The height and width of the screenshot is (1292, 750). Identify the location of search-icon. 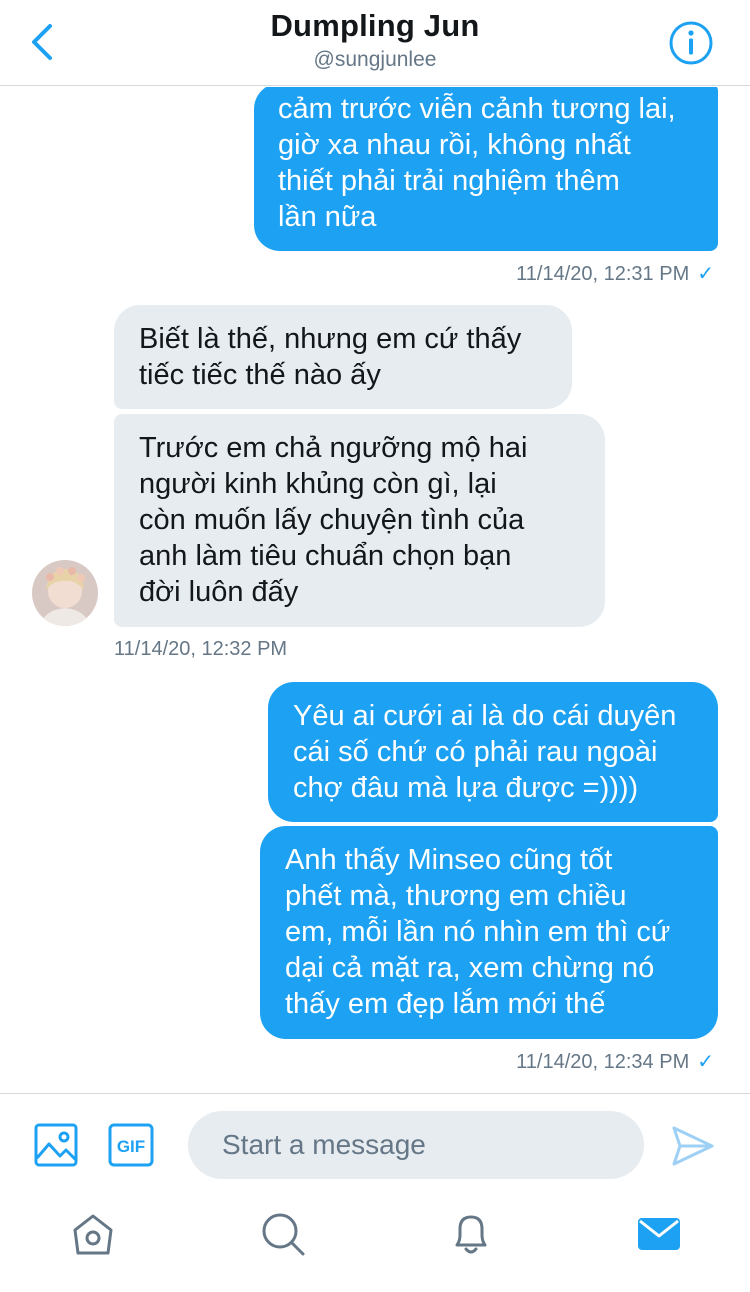
(283, 1234).